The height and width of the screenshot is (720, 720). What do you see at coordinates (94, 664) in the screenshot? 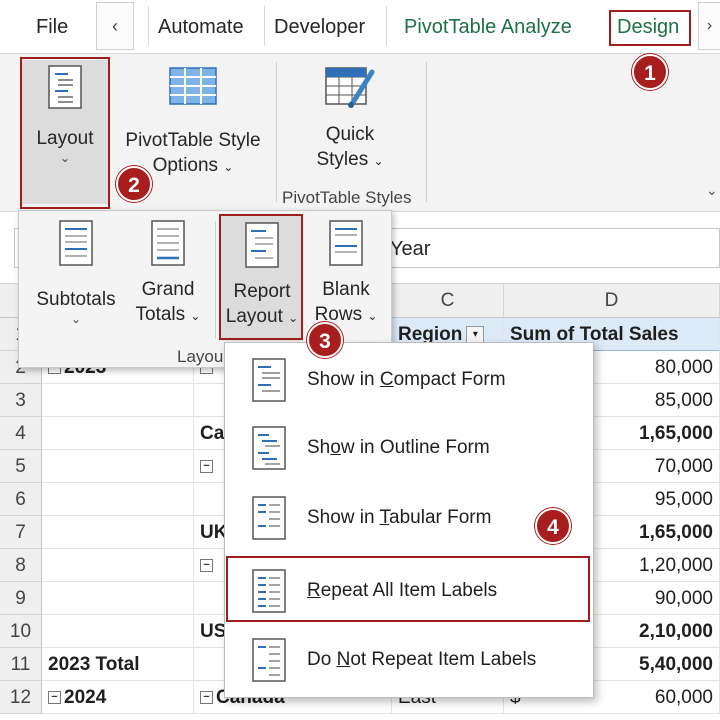
I see `year-label: 2023 Total` at bounding box center [94, 664].